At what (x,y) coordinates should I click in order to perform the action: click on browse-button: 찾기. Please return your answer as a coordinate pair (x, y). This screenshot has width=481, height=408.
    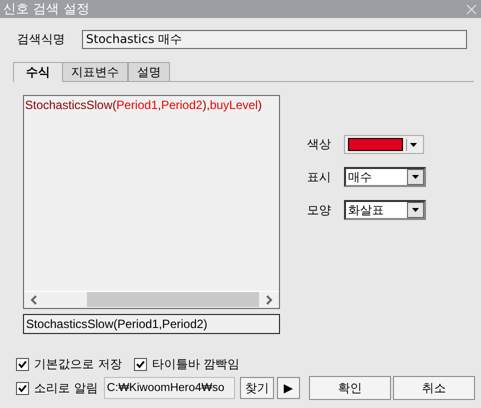
    Looking at the image, I should click on (257, 388).